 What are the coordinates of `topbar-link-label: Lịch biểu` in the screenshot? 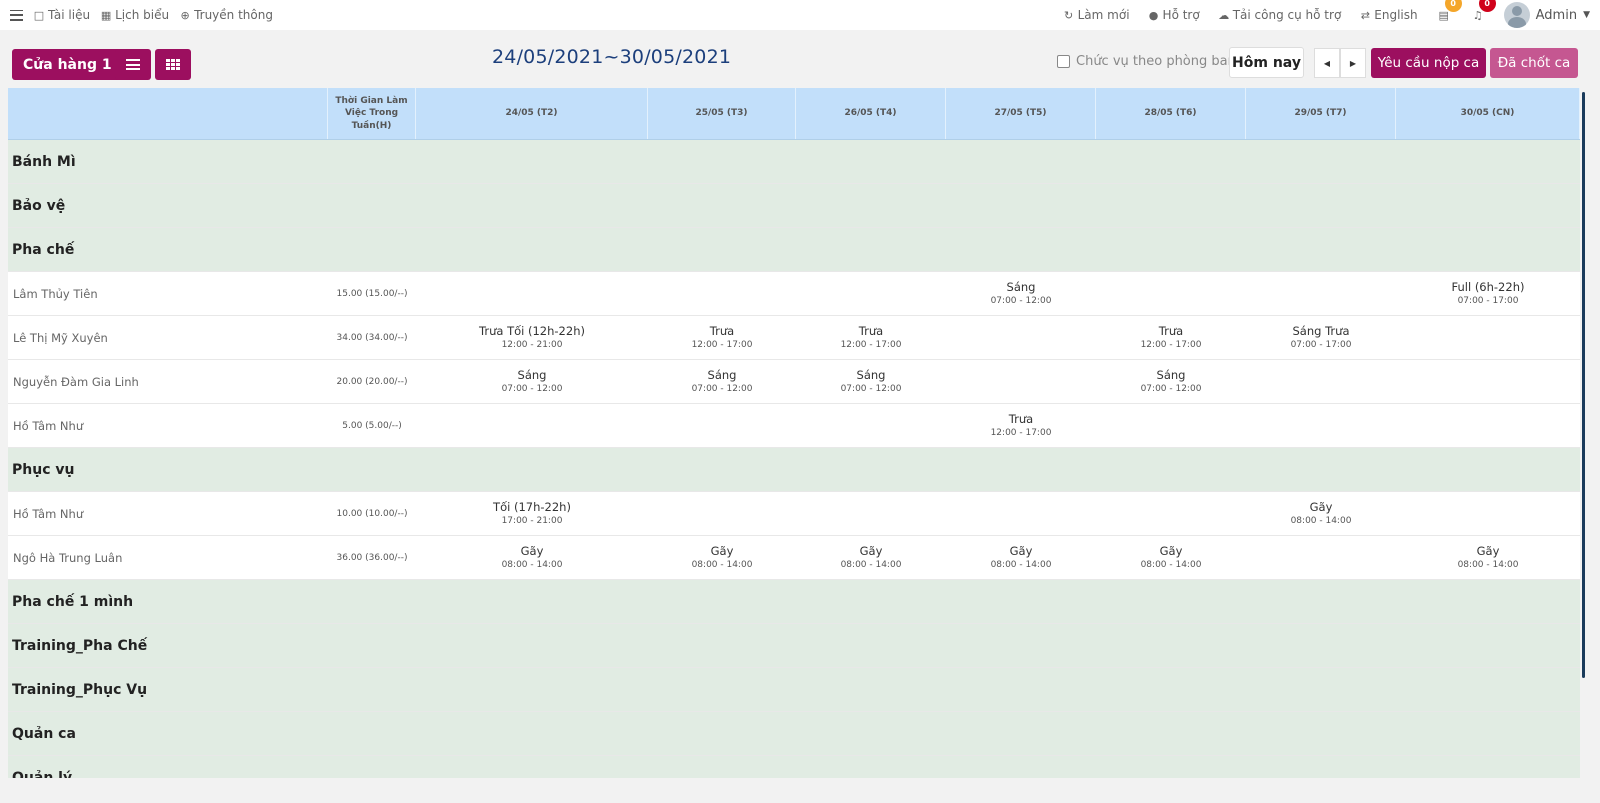 It's located at (142, 15).